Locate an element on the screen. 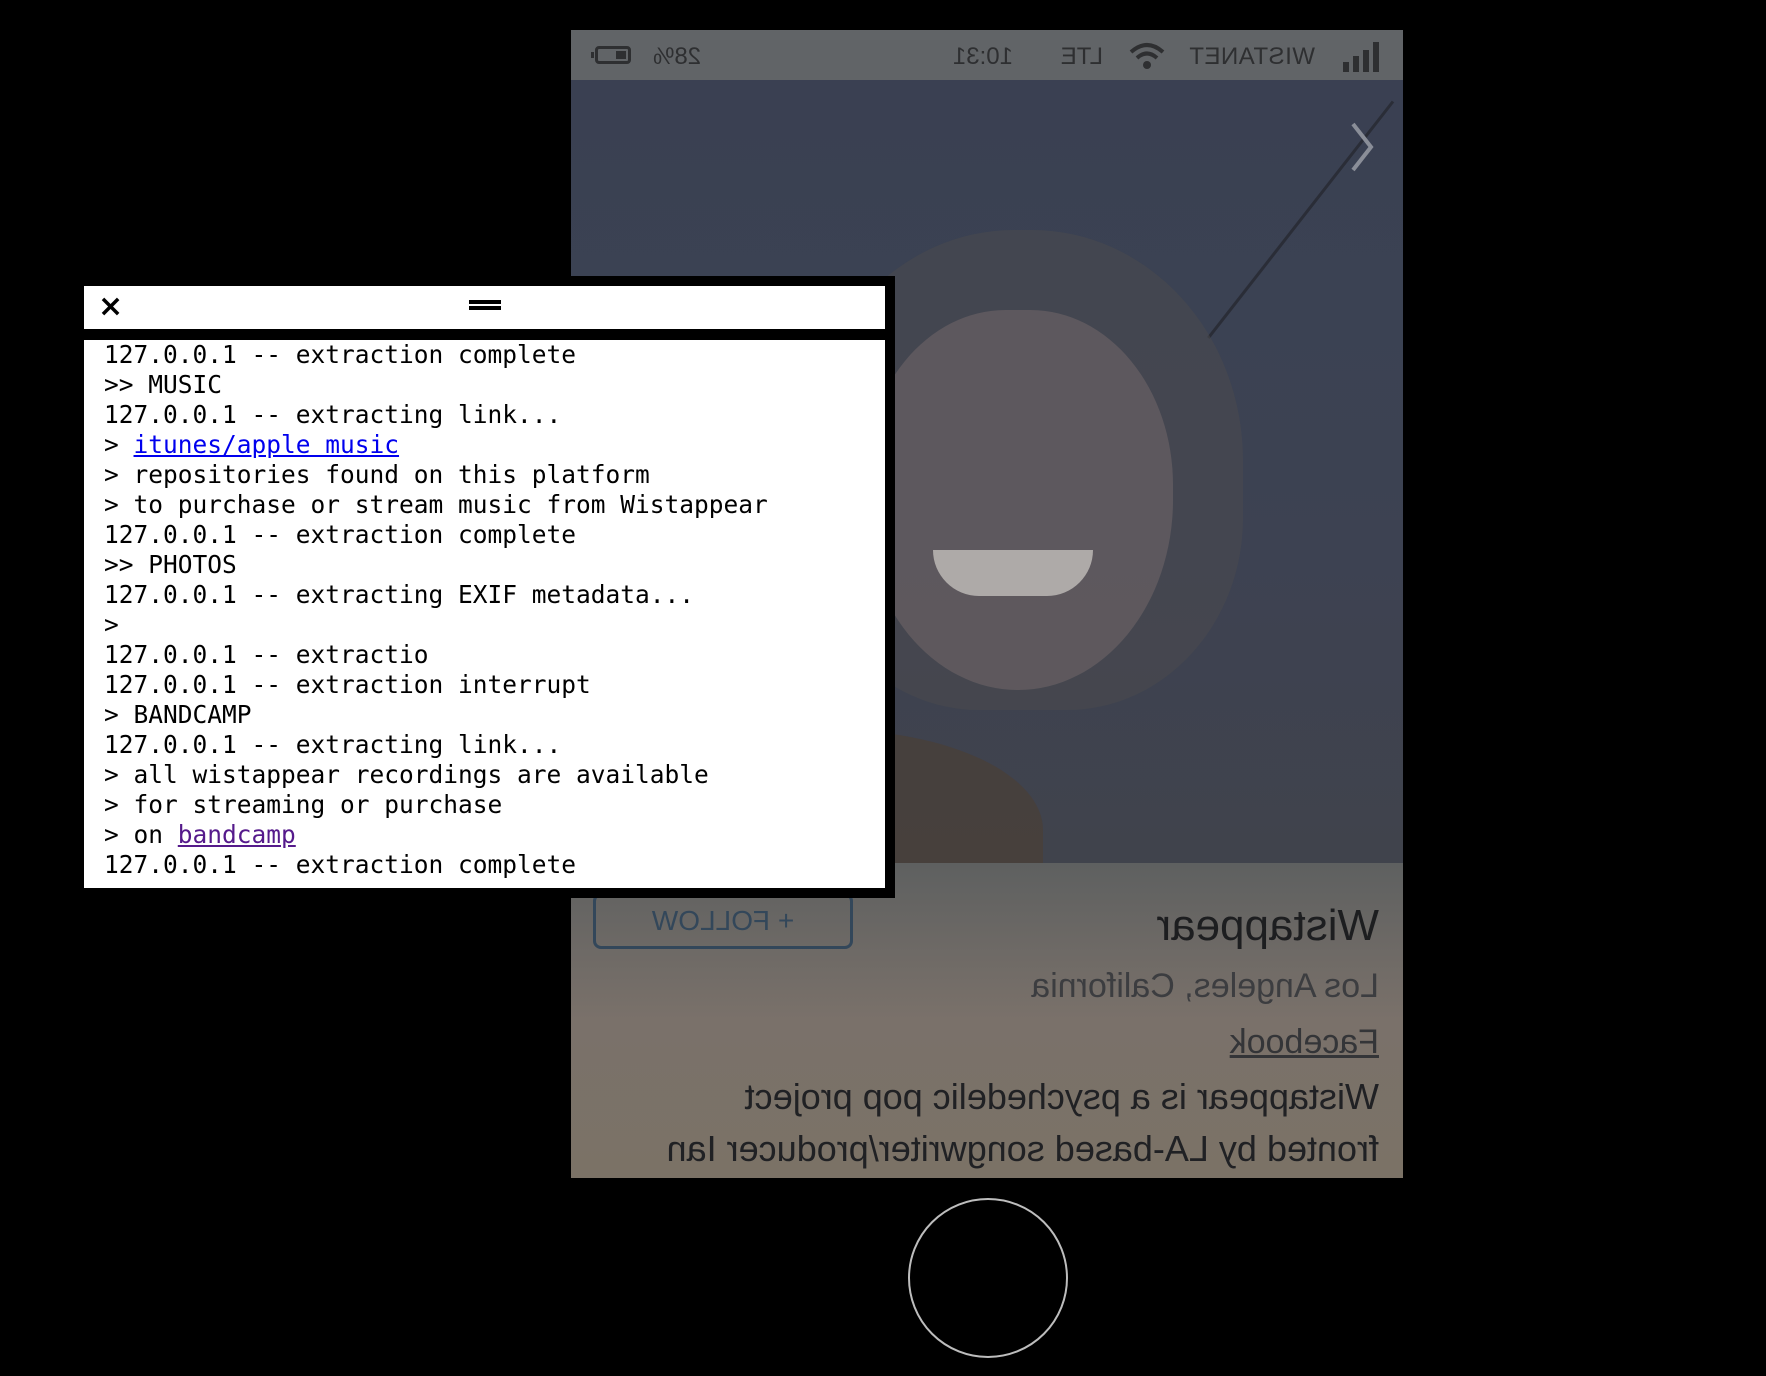  network-type: LTE is located at coordinates (1081, 56).